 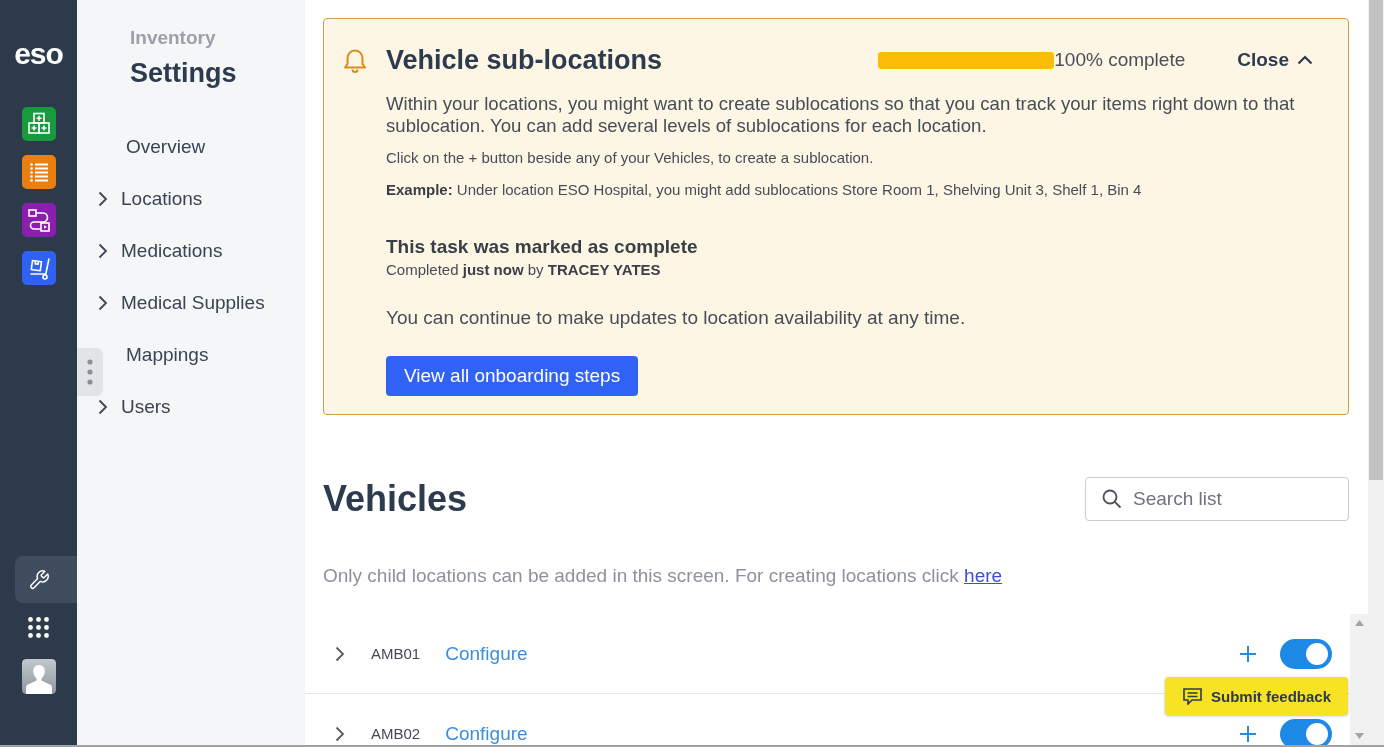 What do you see at coordinates (395, 499) in the screenshot?
I see `page-title: Vehicles` at bounding box center [395, 499].